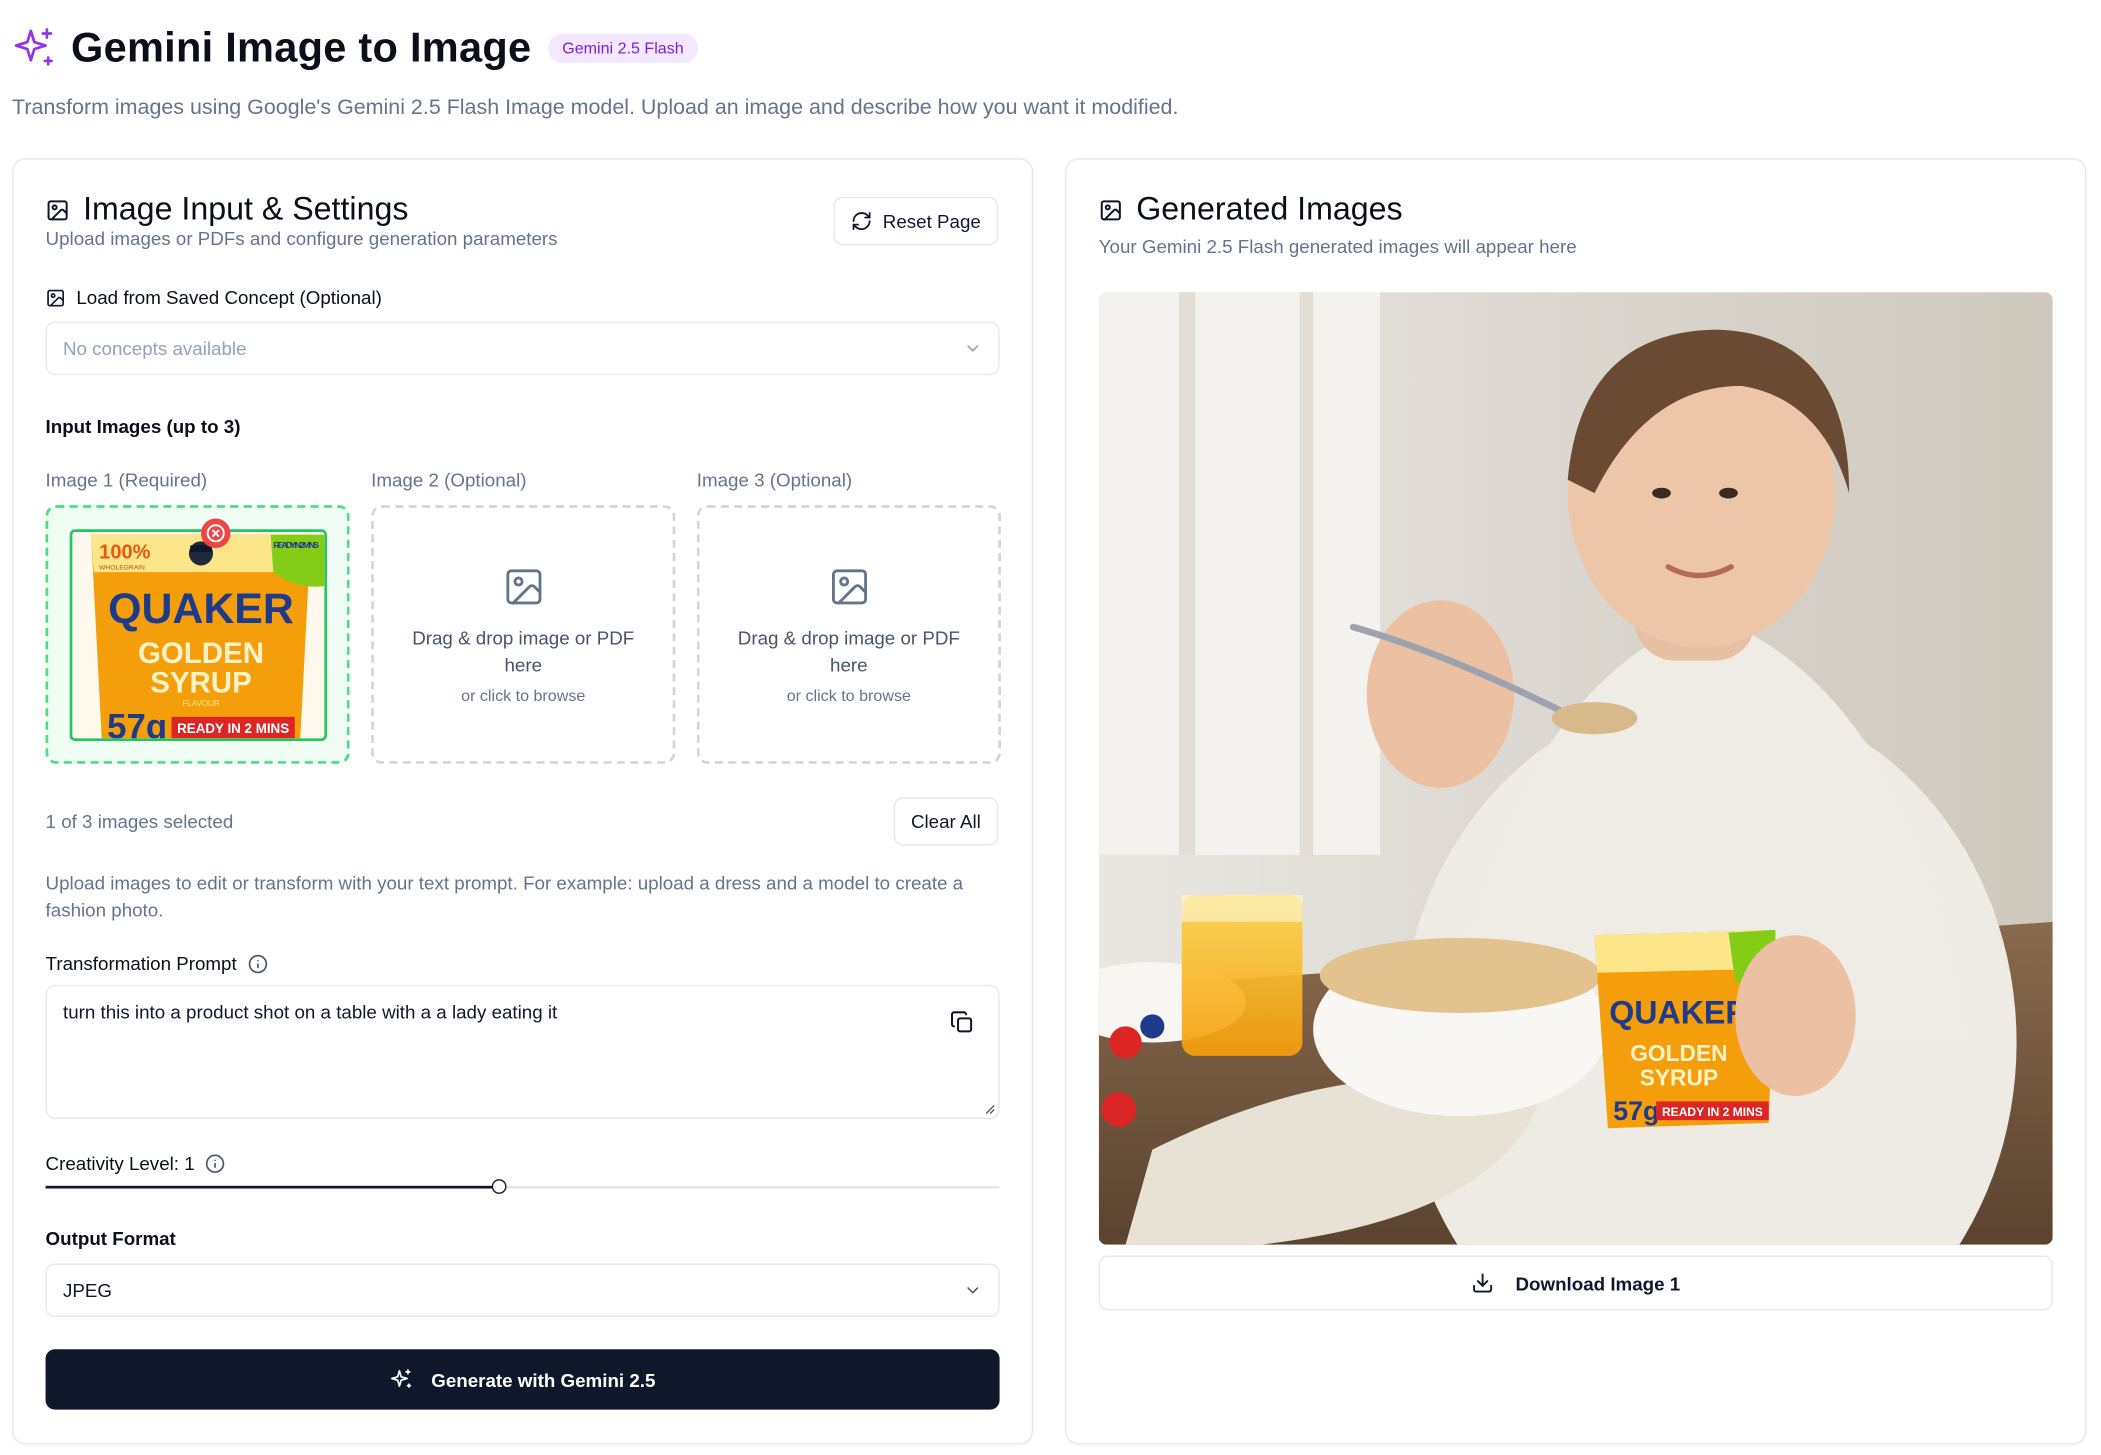  What do you see at coordinates (87, 1290) in the screenshot?
I see `output-format-value: JPEG` at bounding box center [87, 1290].